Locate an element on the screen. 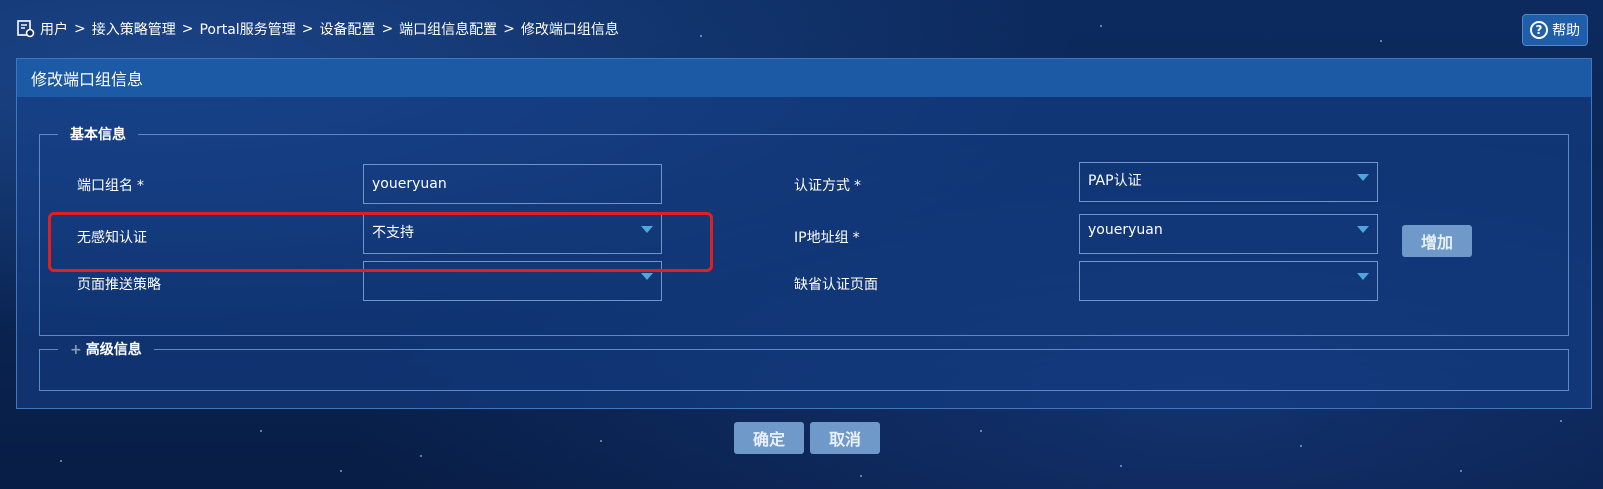 The height and width of the screenshot is (489, 1603). breadcrumb-item-port-group-config: 端口组信息配置 is located at coordinates (448, 29).